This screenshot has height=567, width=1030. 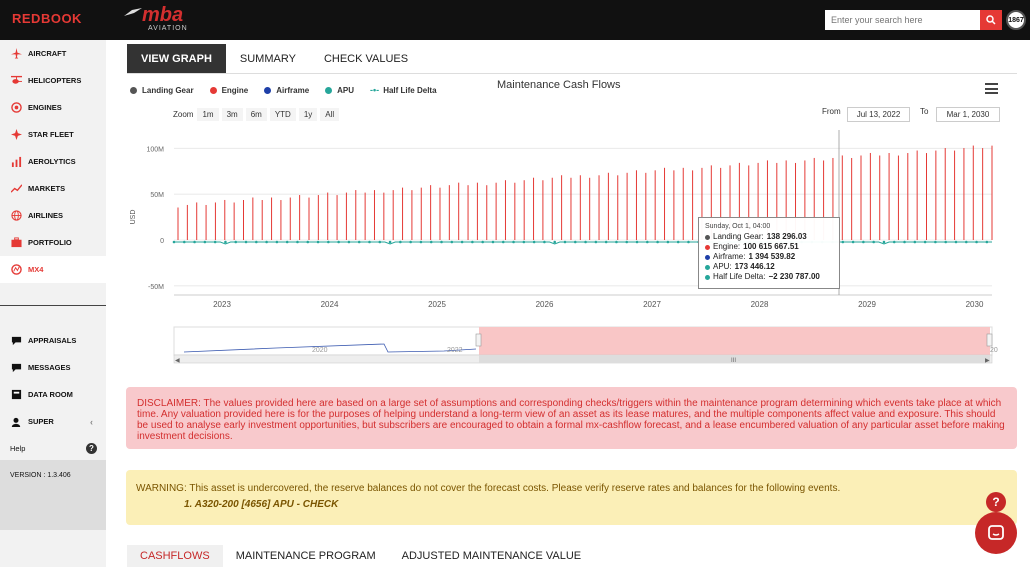 I want to click on tab-maintenance-program: MAINTENANCE PROGRAM, so click(x=306, y=556).